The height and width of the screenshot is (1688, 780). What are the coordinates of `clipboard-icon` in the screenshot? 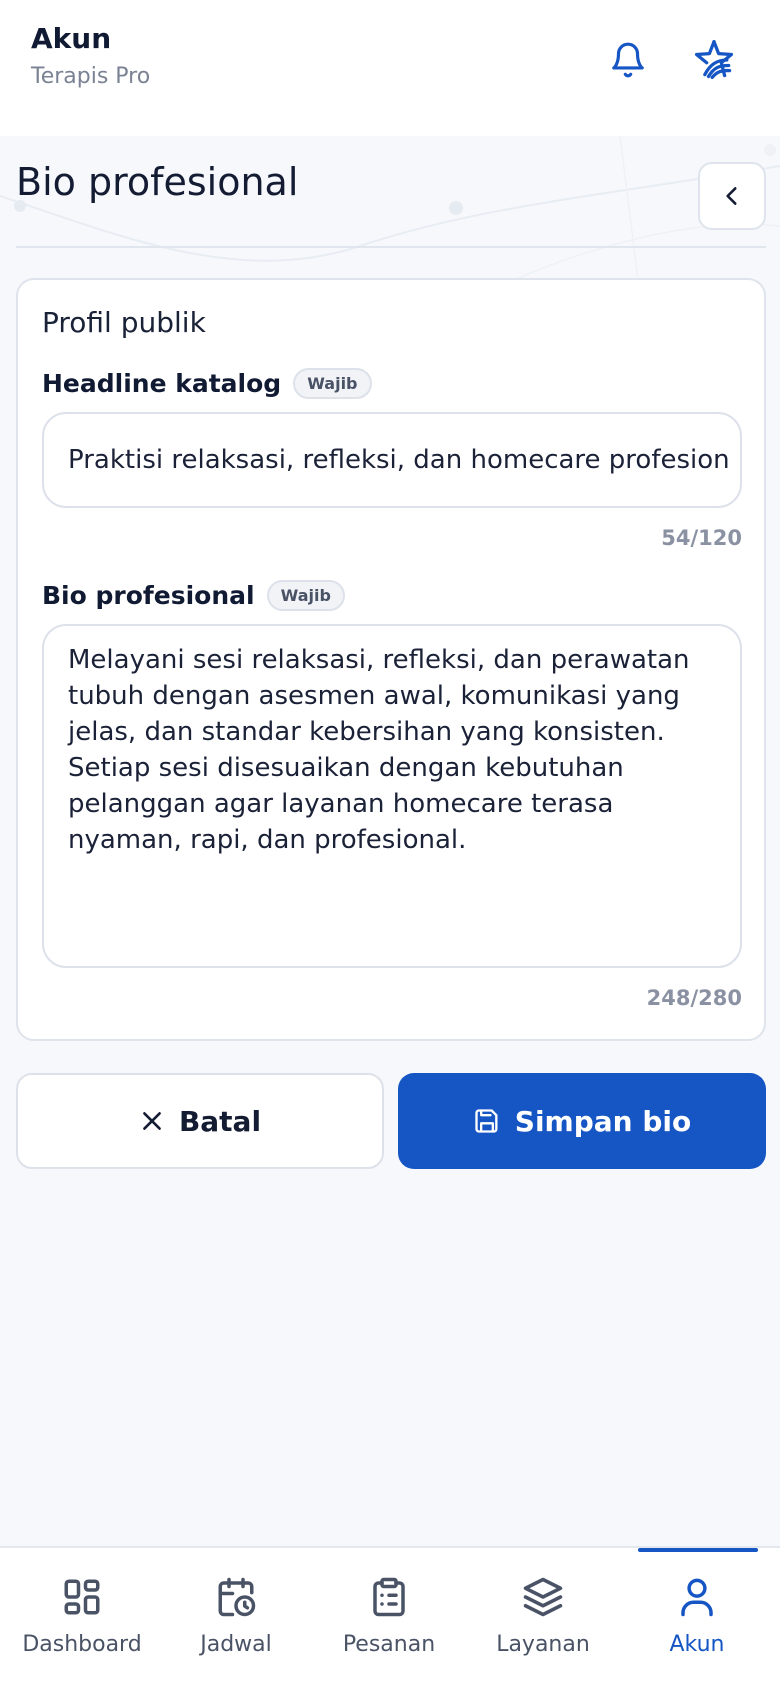 It's located at (389, 1597).